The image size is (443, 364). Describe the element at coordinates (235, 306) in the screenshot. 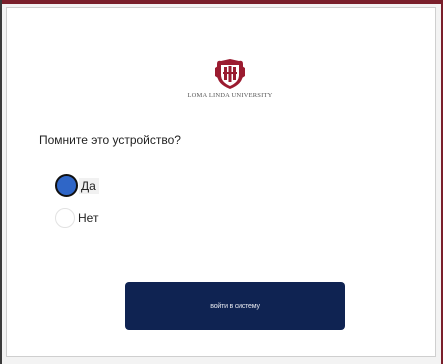

I see `sign-in-button: войти в систему` at that location.